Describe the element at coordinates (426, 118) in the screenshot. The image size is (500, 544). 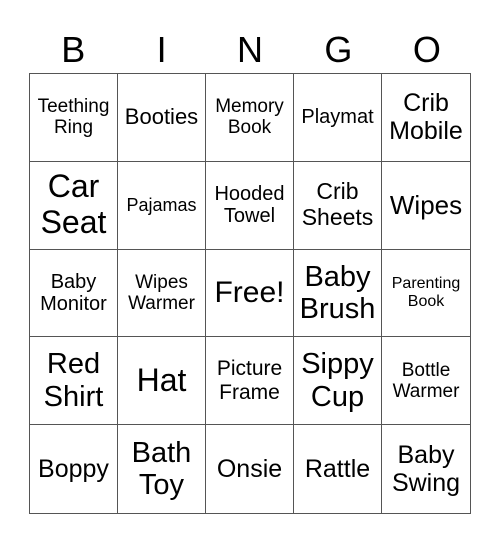
I see `bingo-cell: Crib Mobile` at that location.